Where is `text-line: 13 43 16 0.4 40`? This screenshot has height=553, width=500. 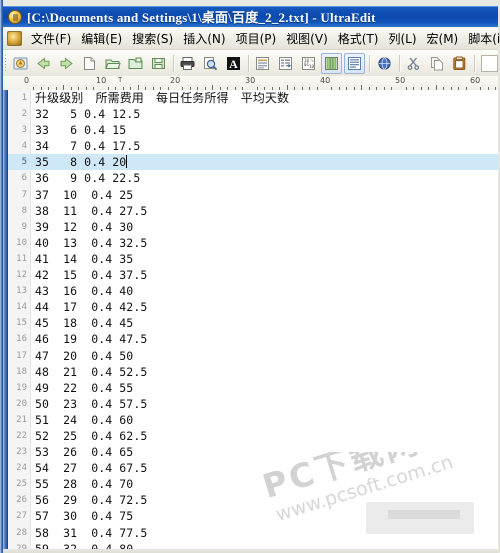
text-line: 13 43 16 0.4 40 is located at coordinates (253, 291).